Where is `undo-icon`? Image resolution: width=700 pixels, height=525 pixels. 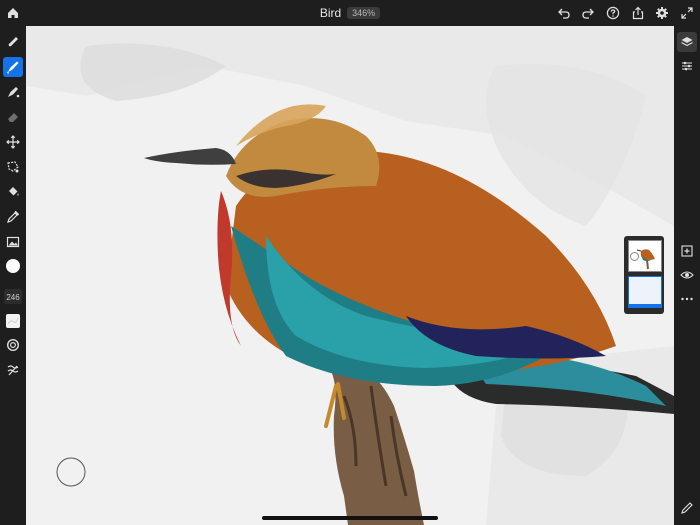
undo-icon is located at coordinates (564, 13).